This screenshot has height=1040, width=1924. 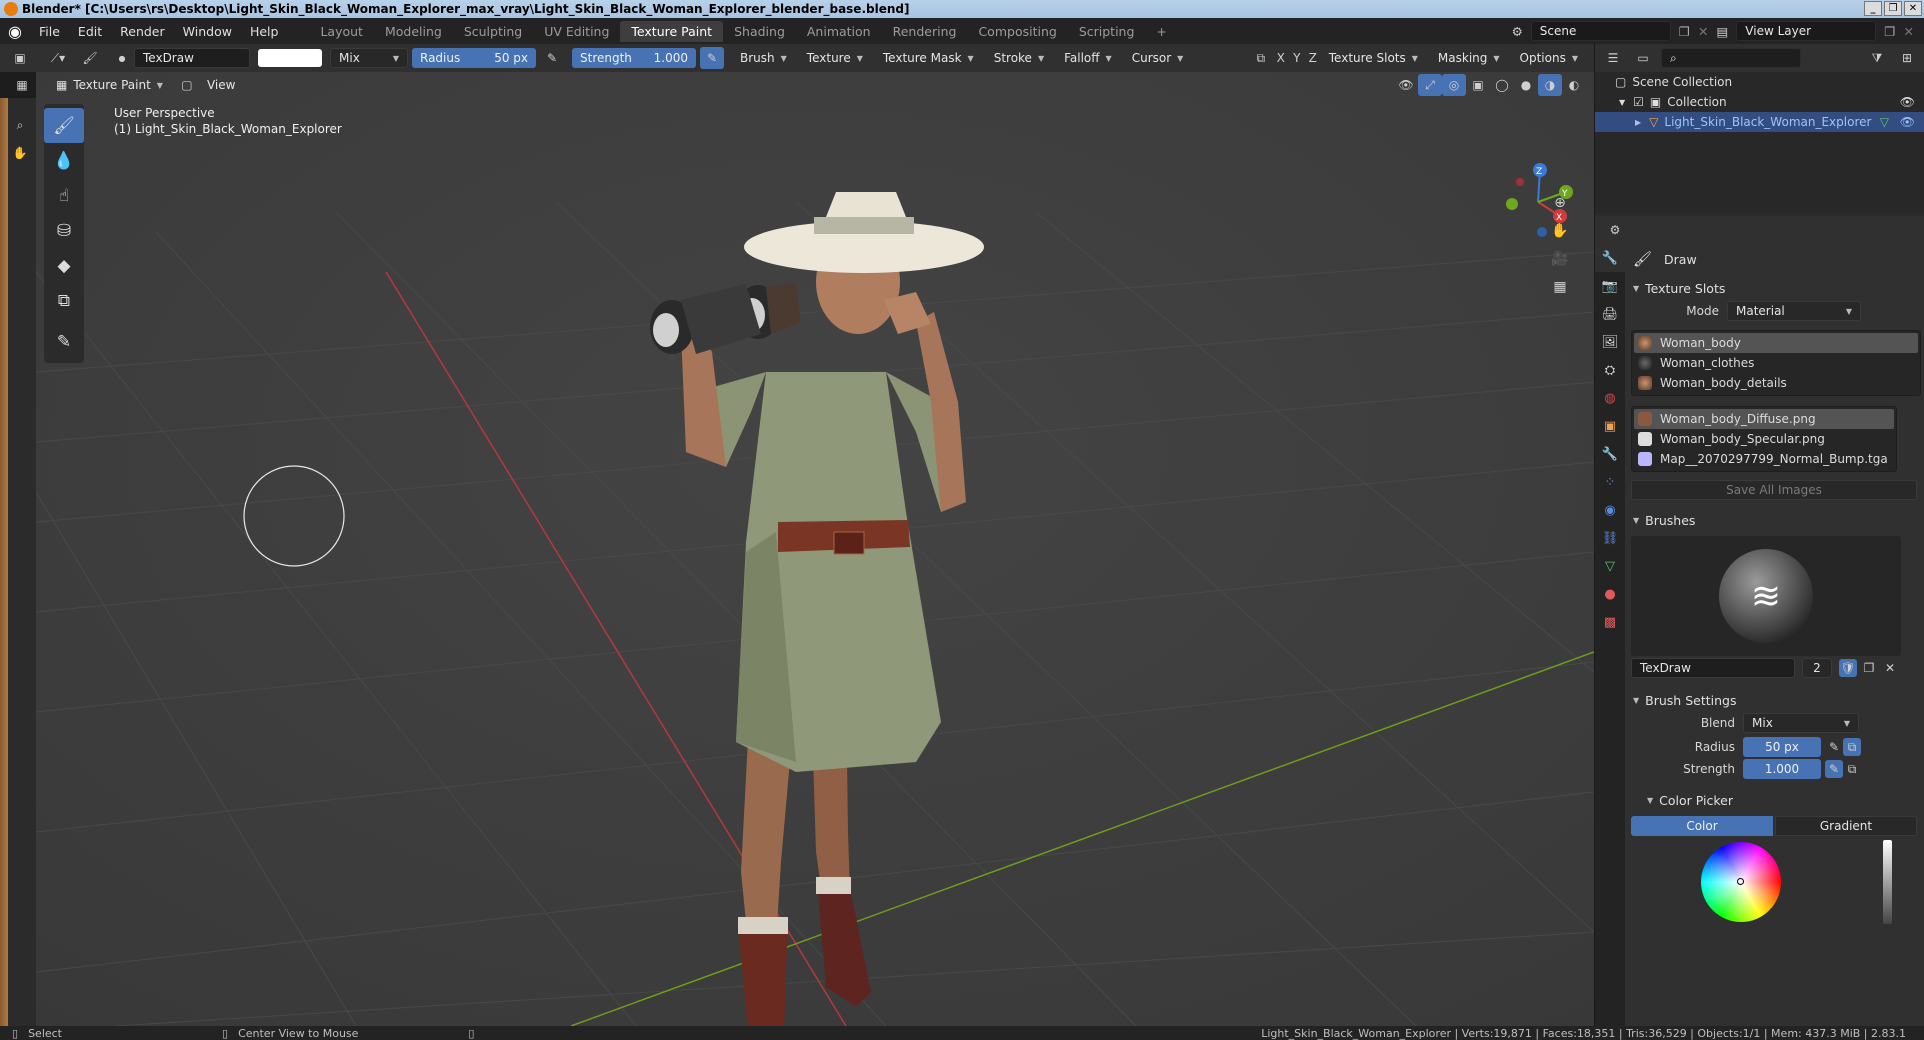 I want to click on texture-slots-menu: Texture Slots ▼, so click(x=1373, y=58).